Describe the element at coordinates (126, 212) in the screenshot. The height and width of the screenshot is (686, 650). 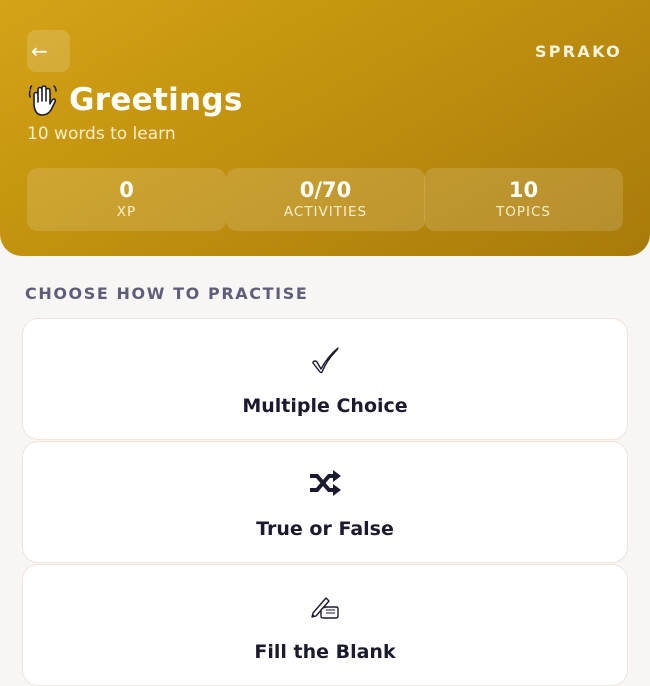
I see `stat-label: XP` at that location.